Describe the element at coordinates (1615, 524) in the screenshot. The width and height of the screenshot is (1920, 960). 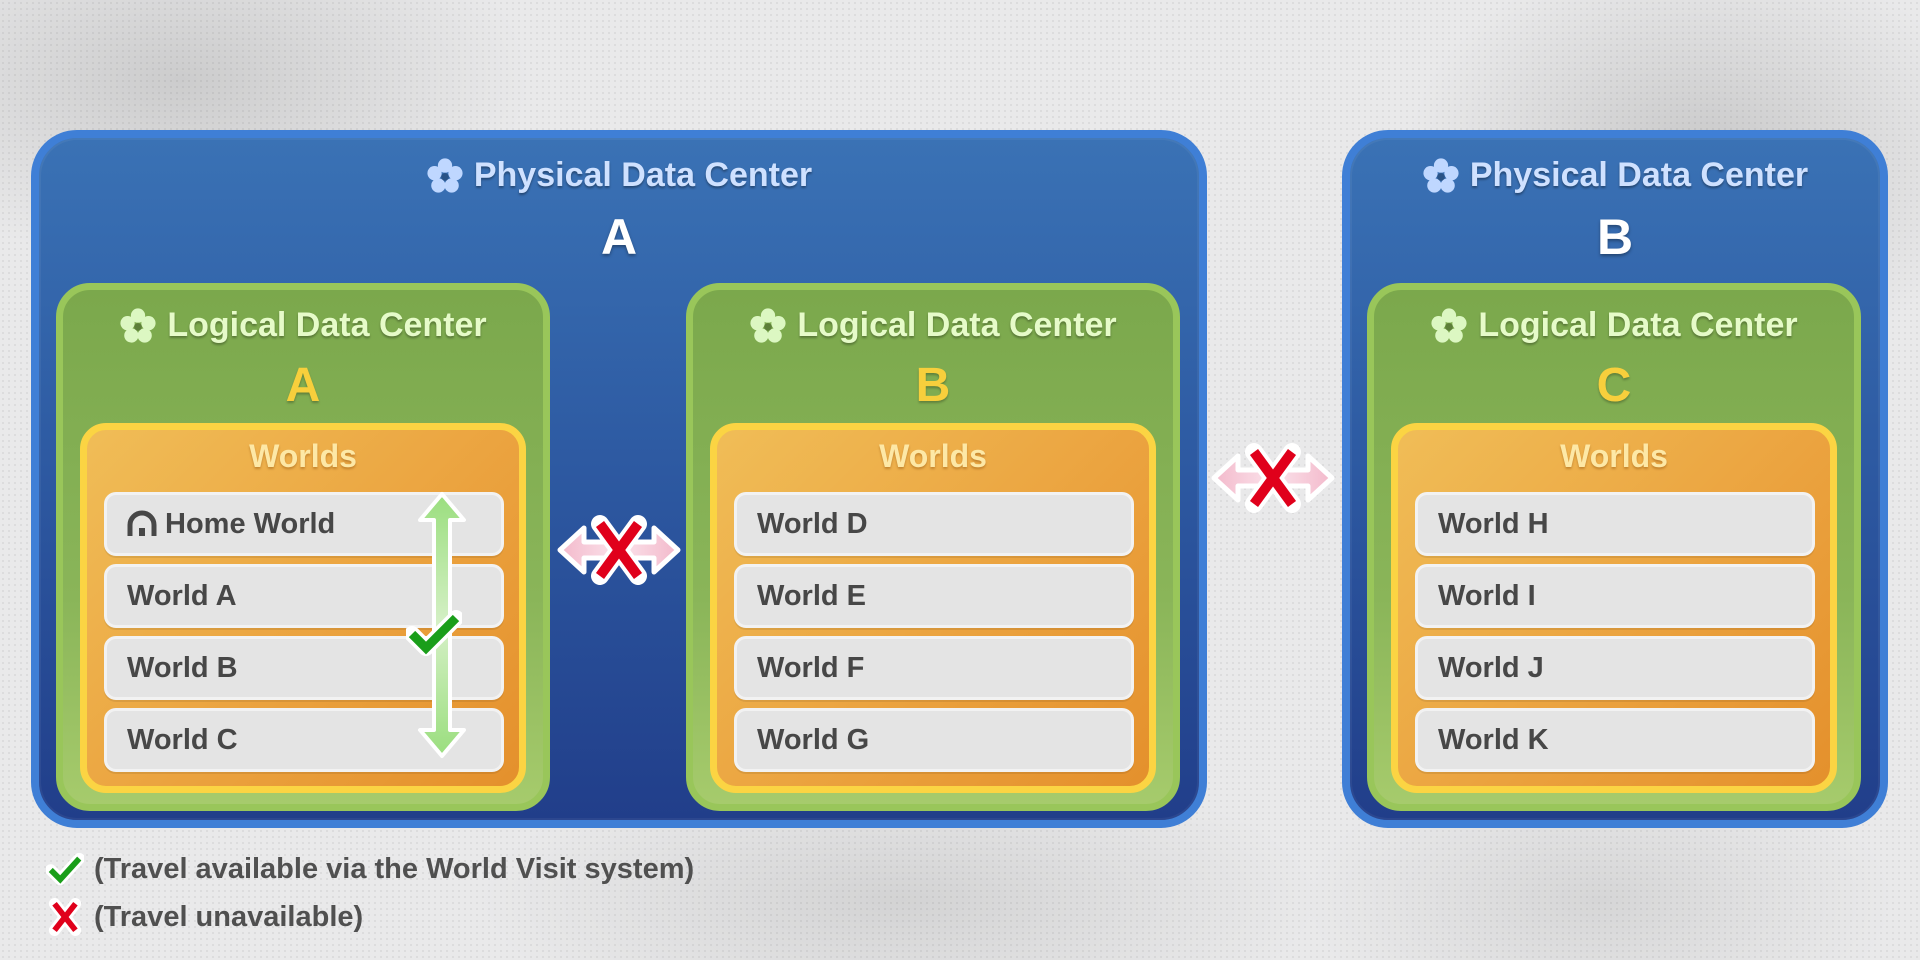
I see `world-item: World H` at that location.